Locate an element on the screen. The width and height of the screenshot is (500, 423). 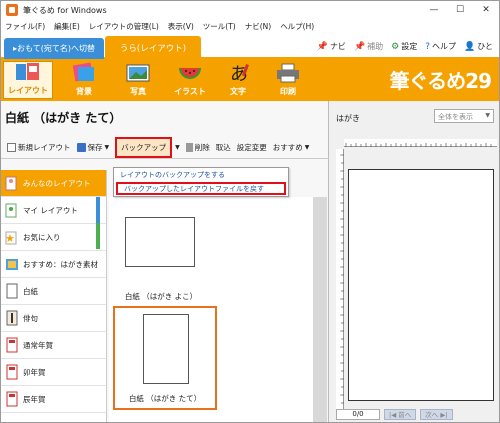
category-label: 通常年賀 is located at coordinates (38, 345).